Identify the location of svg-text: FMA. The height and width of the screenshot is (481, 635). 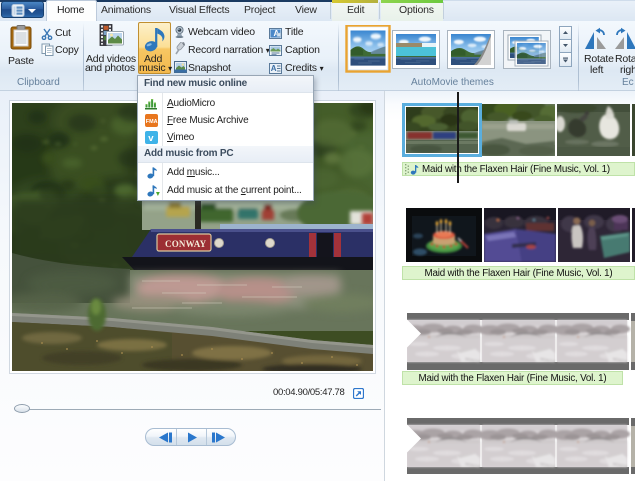
(152, 122).